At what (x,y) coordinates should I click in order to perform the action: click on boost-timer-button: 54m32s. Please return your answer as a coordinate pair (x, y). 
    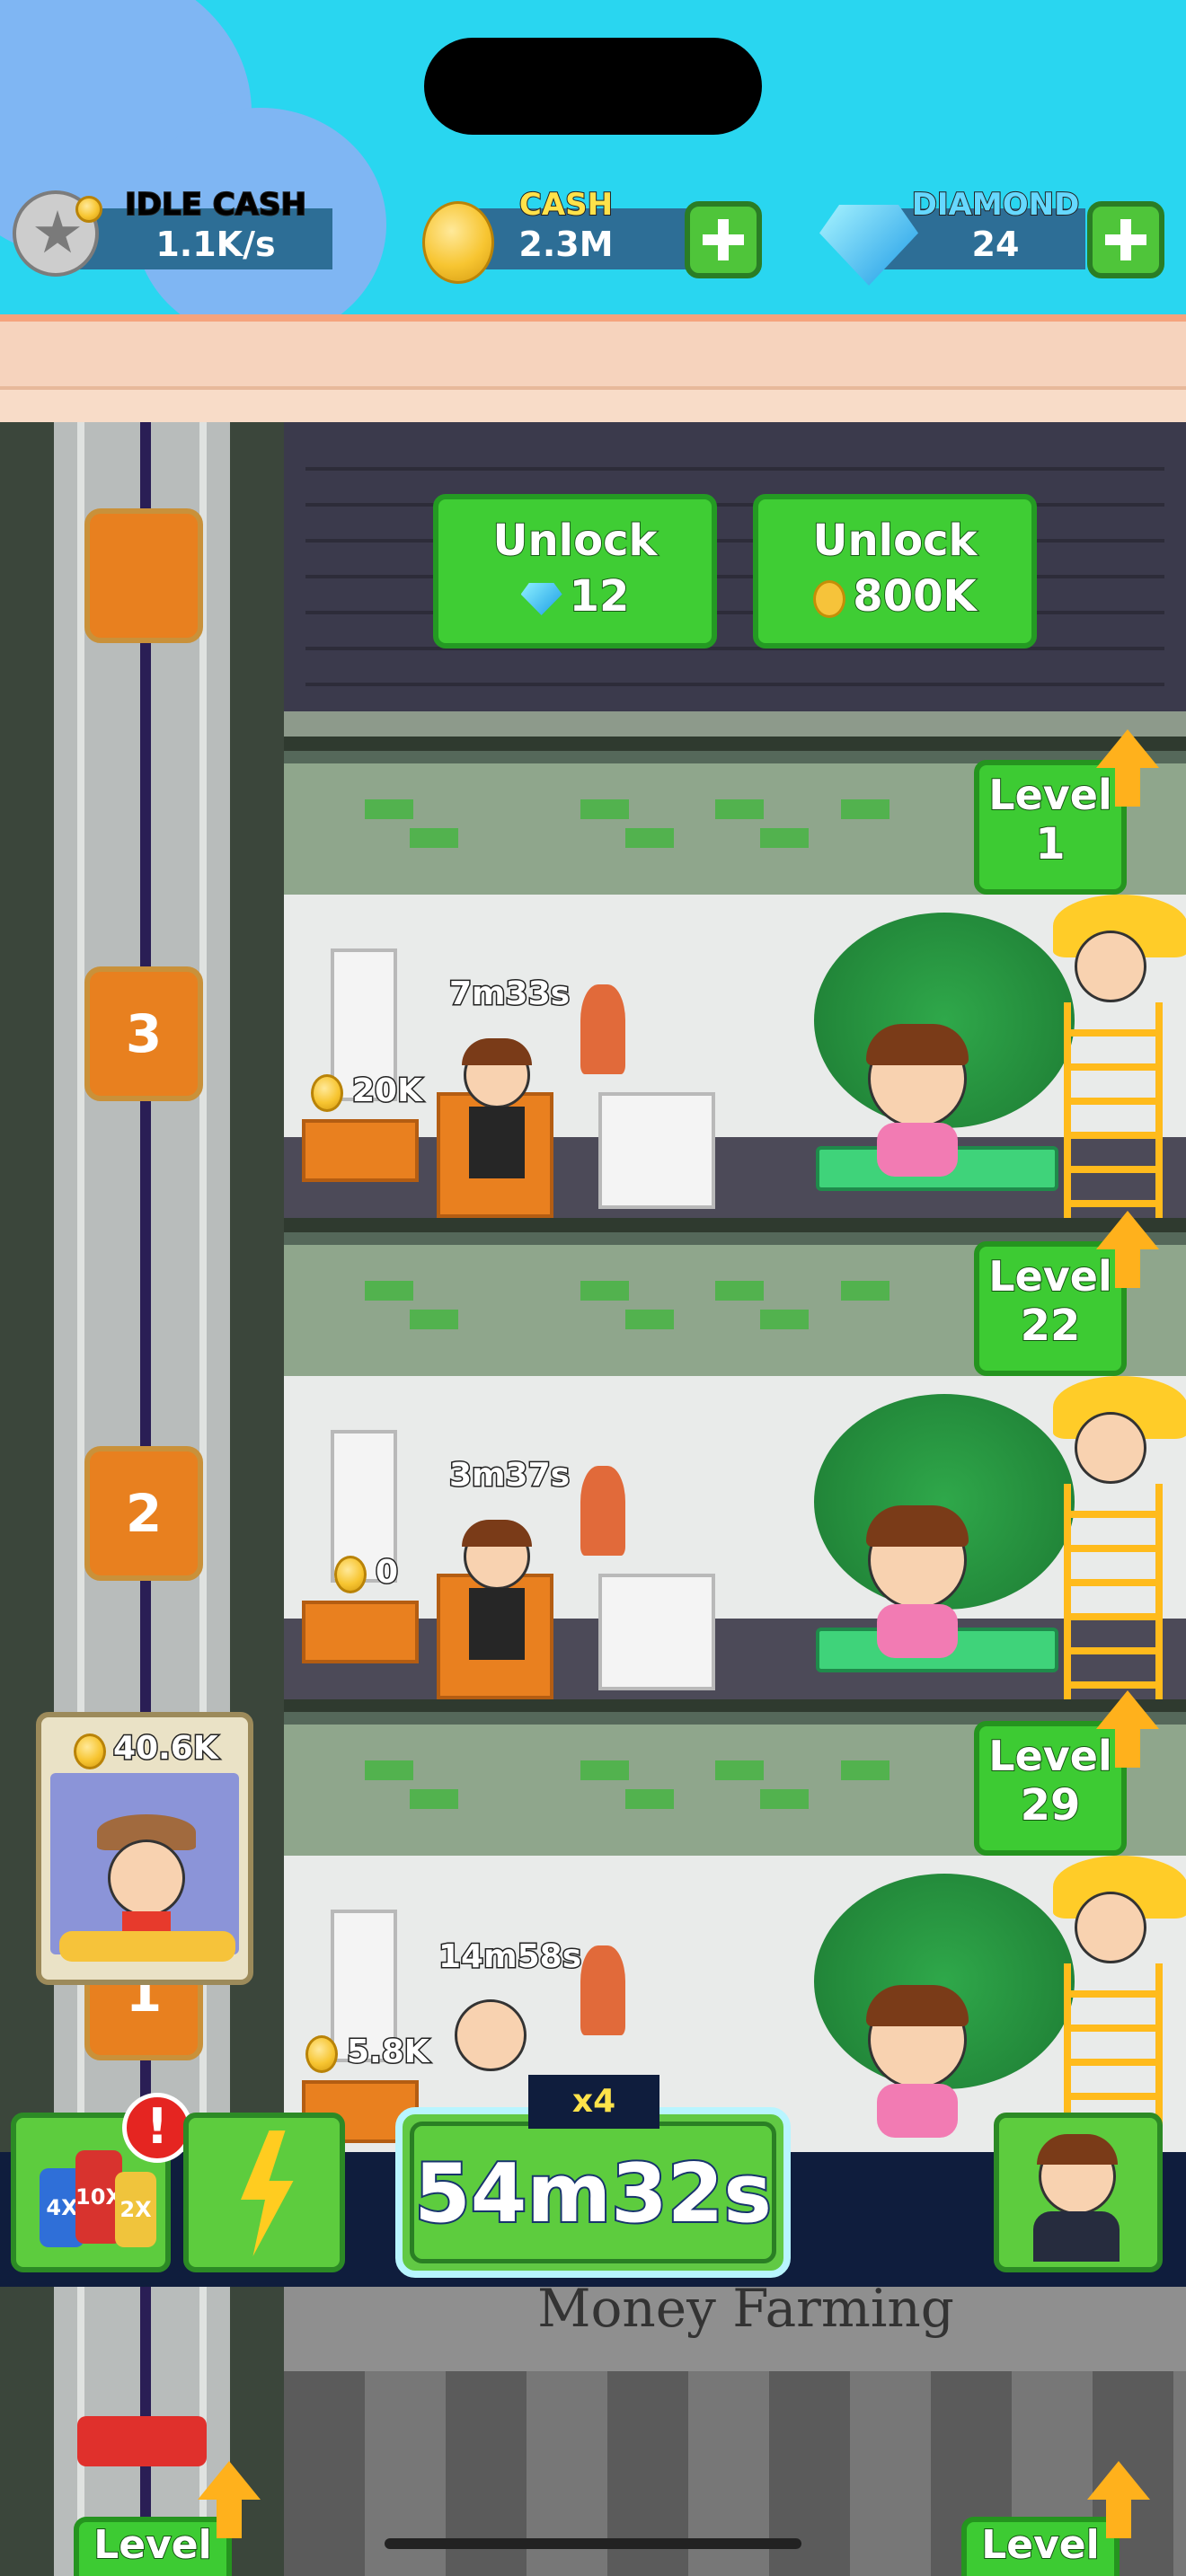
    Looking at the image, I should click on (593, 2192).